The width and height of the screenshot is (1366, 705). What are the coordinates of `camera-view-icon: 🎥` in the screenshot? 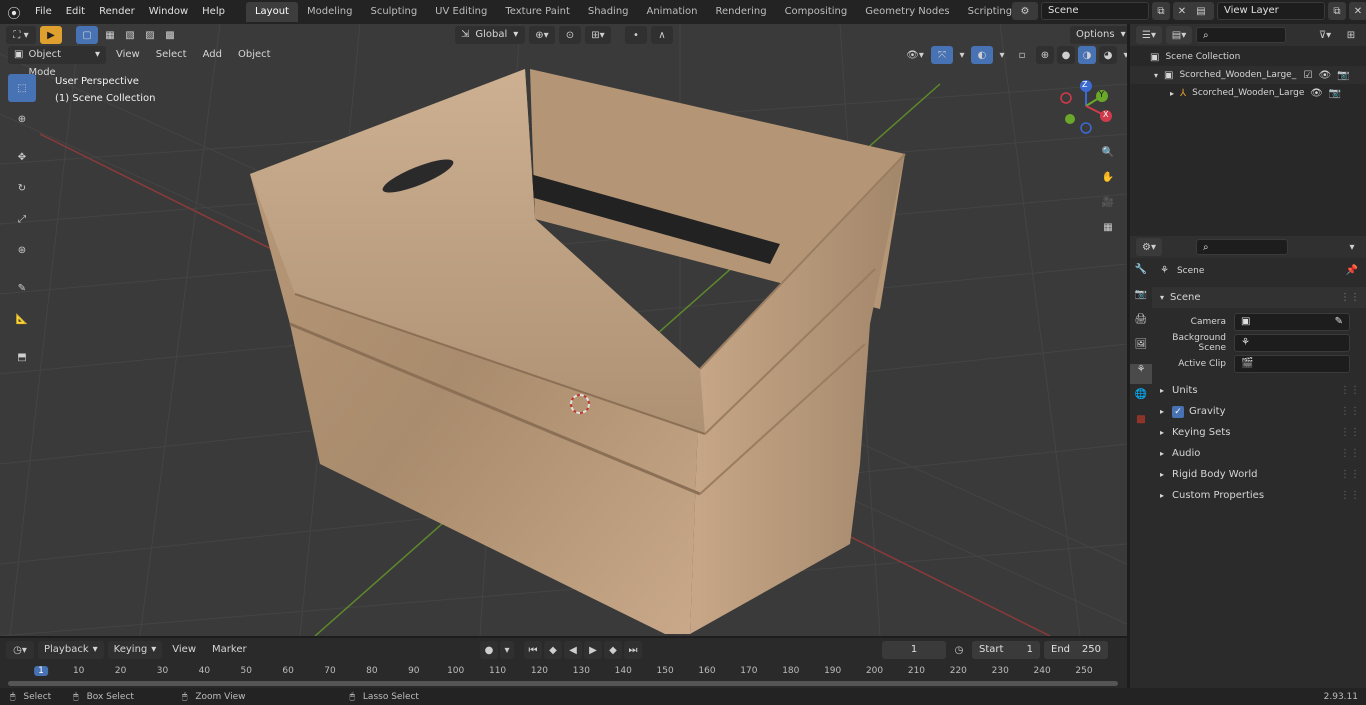 It's located at (1108, 202).